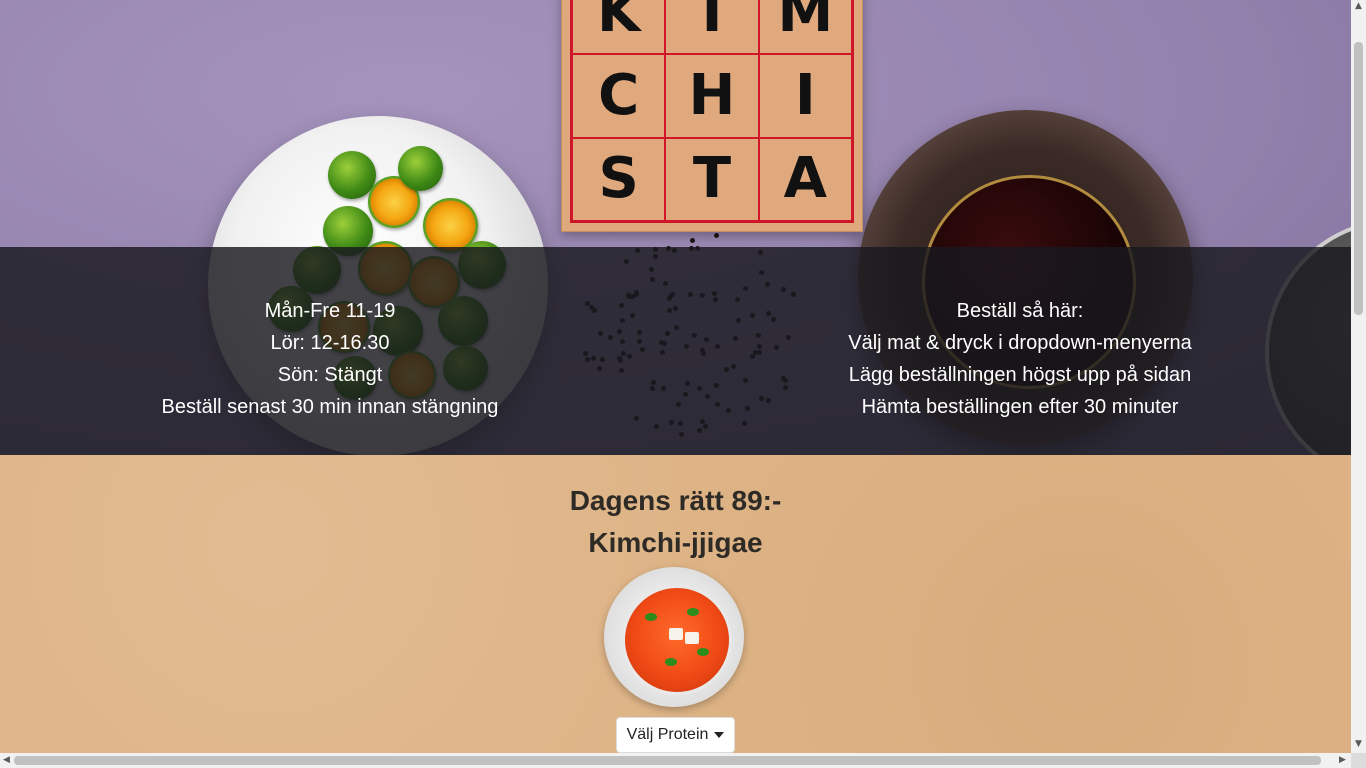 Image resolution: width=1366 pixels, height=768 pixels. I want to click on horizontal-scroll-thumb, so click(667, 760).